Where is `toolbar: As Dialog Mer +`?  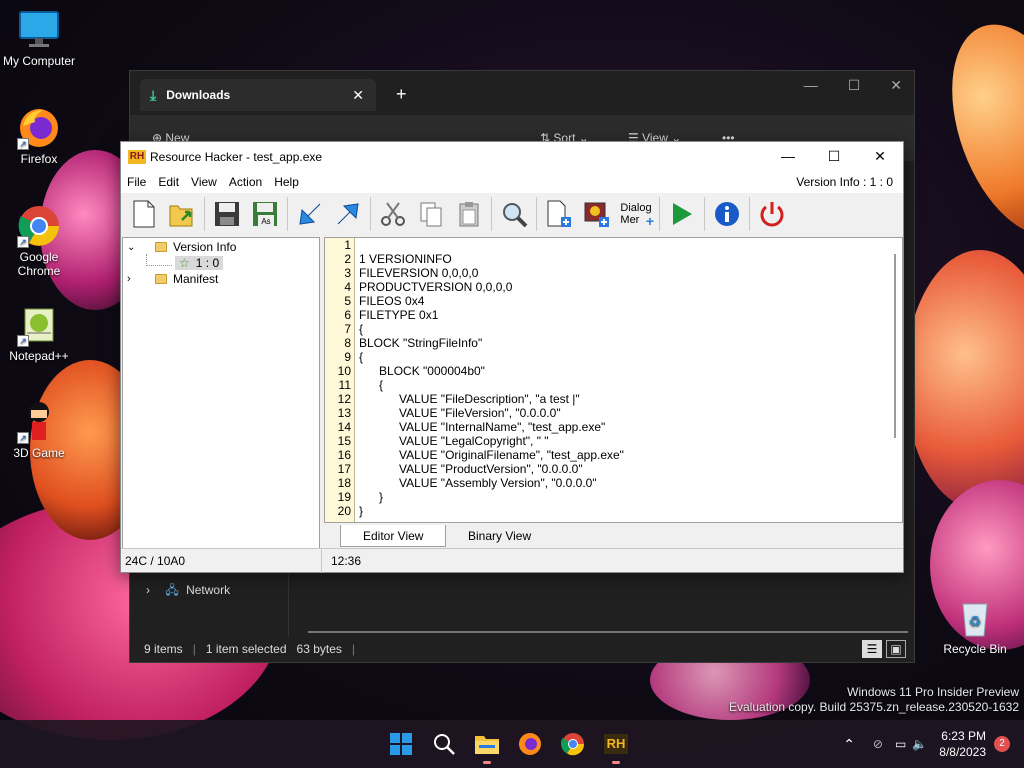 toolbar: As Dialog Mer + is located at coordinates (512, 214).